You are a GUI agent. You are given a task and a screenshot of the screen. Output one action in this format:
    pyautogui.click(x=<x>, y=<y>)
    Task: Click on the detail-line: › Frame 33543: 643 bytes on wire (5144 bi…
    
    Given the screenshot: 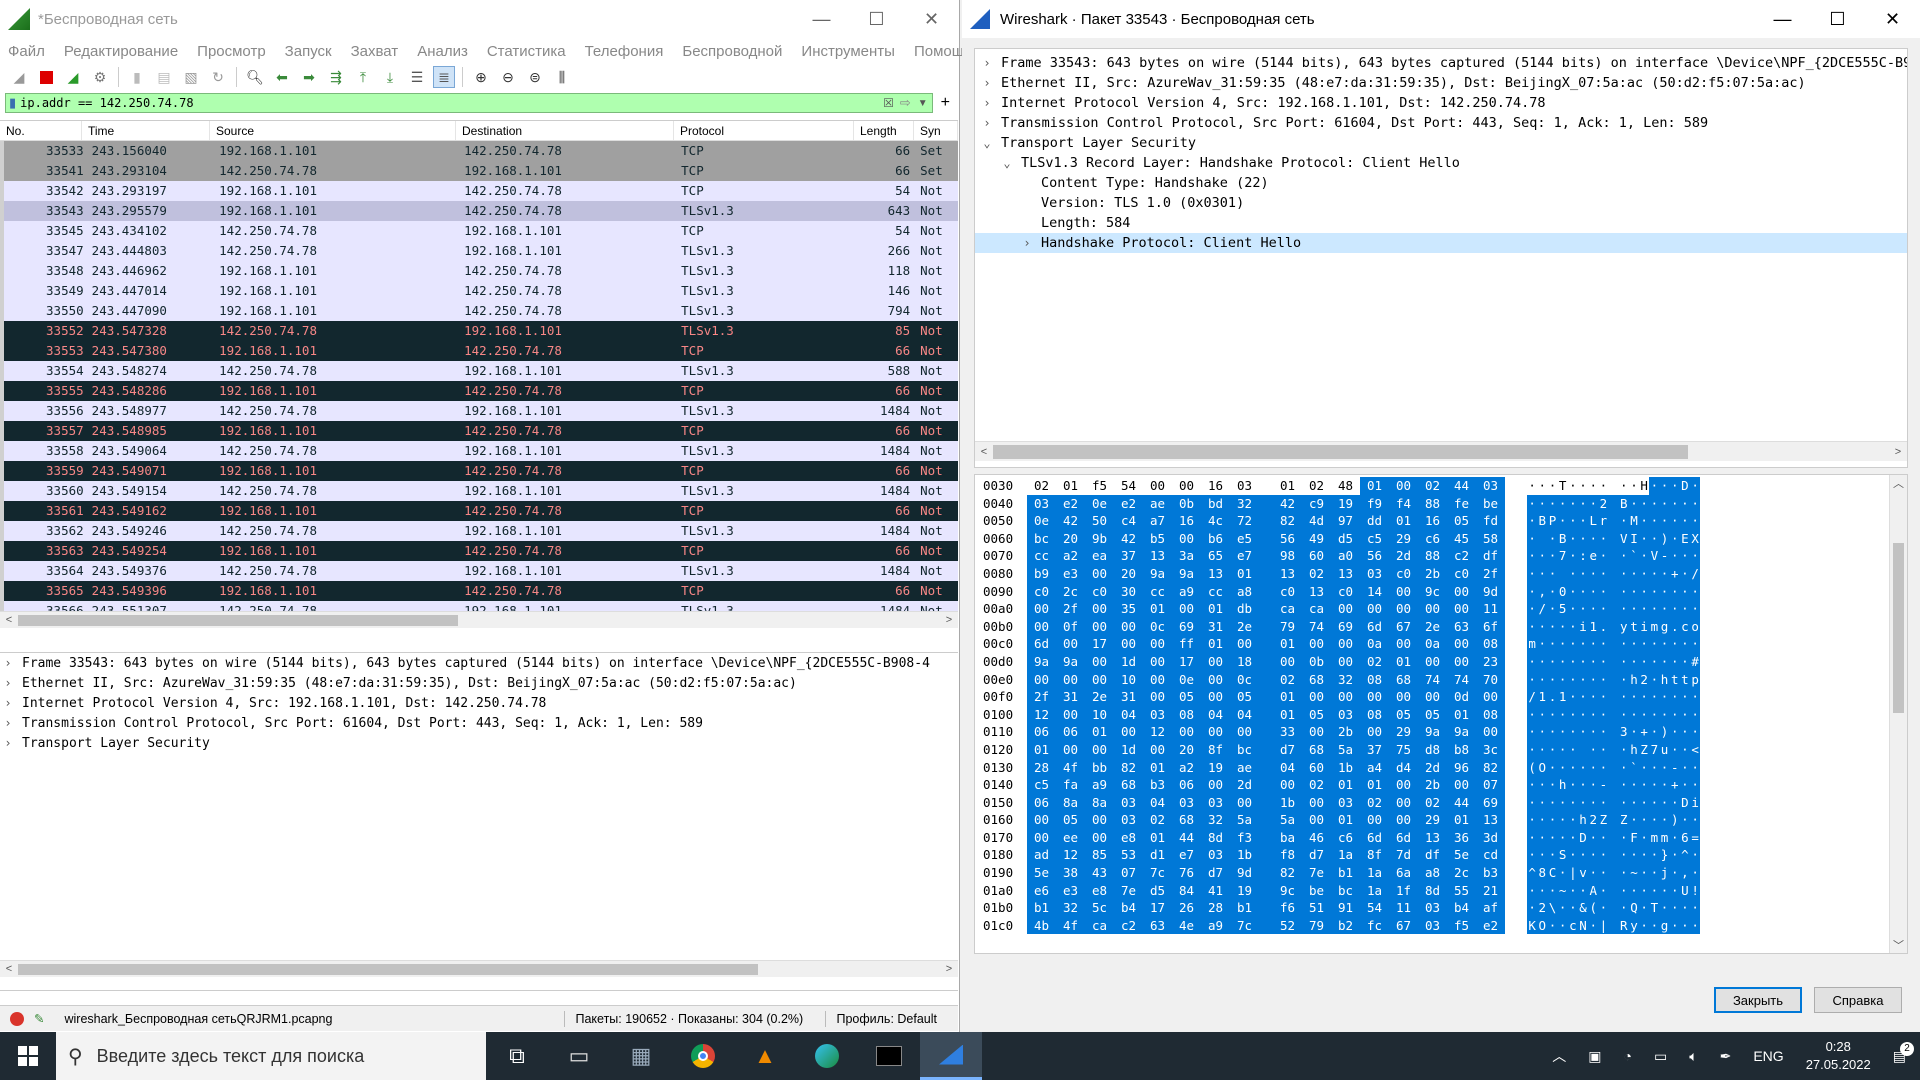 What is the action you would take?
    pyautogui.click(x=479, y=663)
    